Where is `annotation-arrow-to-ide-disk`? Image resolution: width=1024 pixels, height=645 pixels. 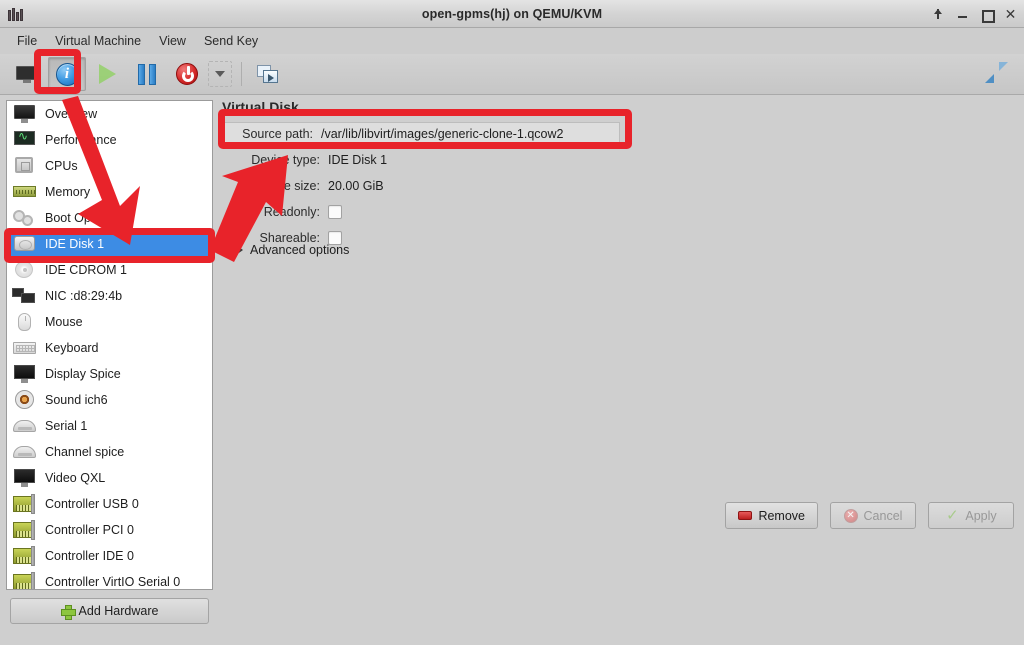
annotation-arrow-to-ide-disk is located at coordinates (101, 170).